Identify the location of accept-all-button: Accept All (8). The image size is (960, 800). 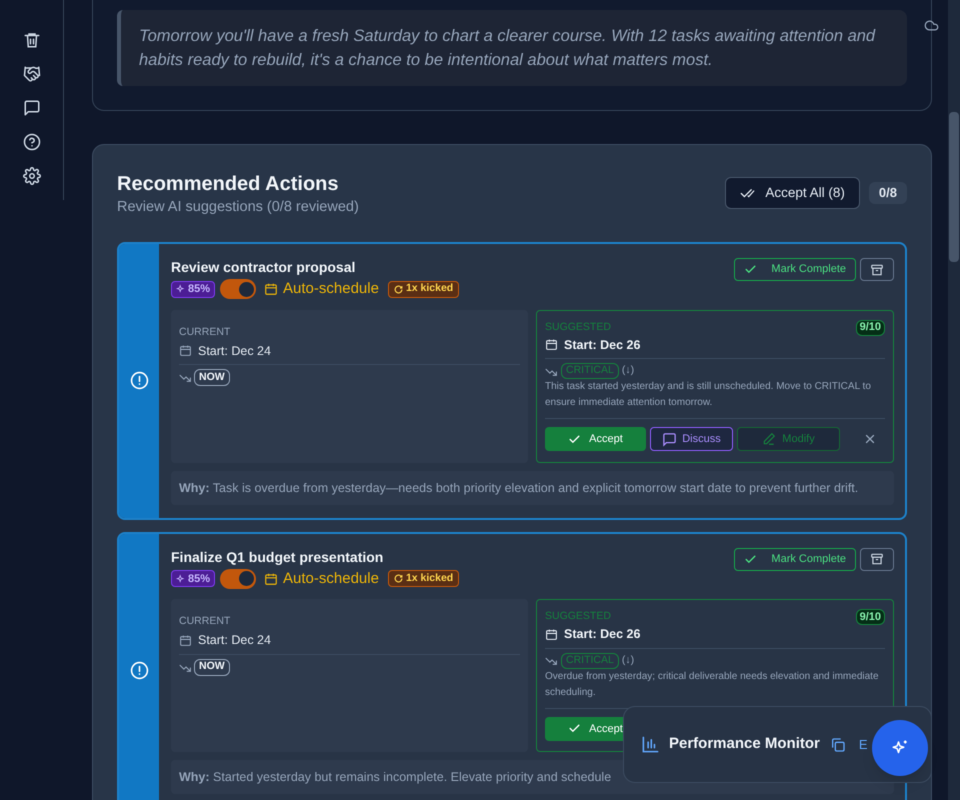
(792, 193).